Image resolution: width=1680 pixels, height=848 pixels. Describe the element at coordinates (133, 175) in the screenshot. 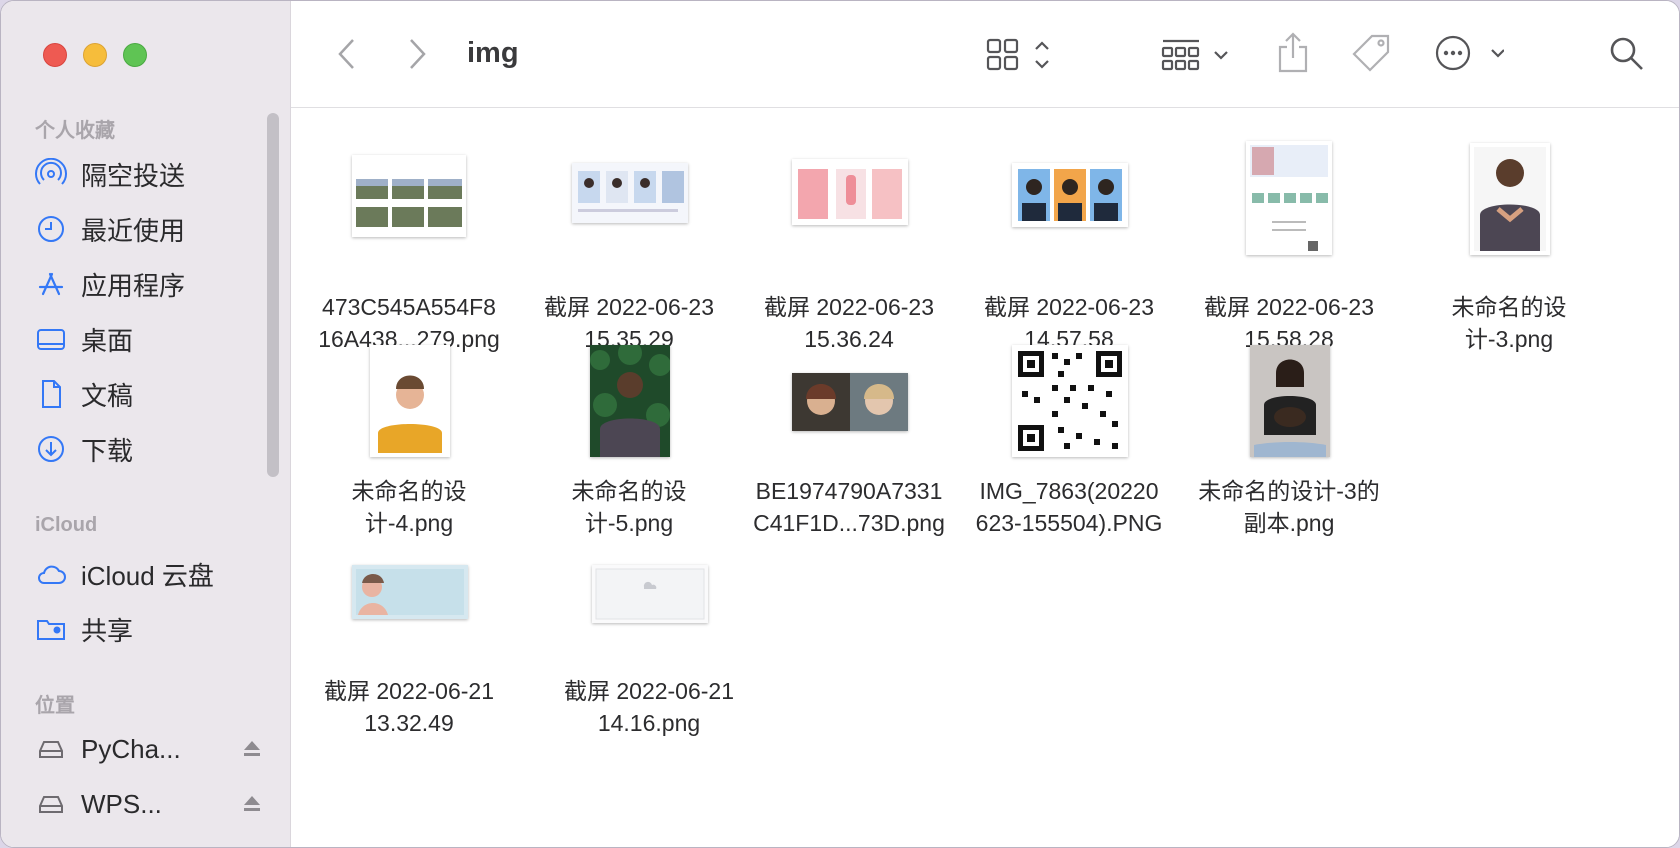

I see `sidebar-item-label: 隔空投送` at that location.